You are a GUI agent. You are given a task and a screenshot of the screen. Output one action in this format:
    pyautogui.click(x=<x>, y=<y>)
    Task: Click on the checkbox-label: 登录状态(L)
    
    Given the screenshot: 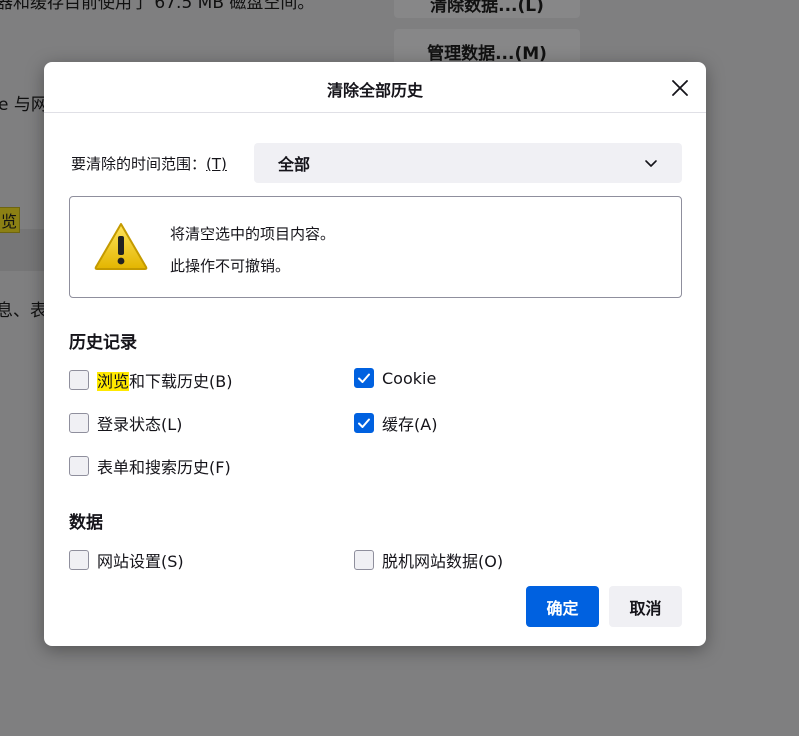 What is the action you would take?
    pyautogui.click(x=140, y=424)
    